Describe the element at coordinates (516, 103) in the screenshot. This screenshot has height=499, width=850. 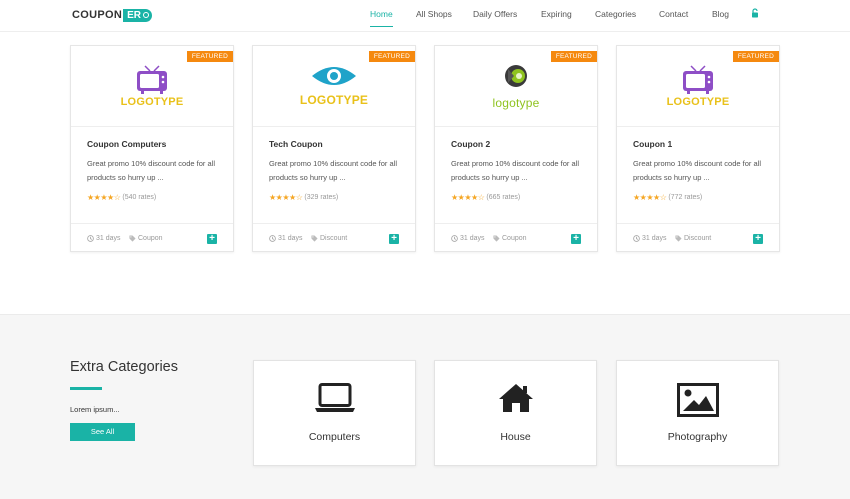
I see `logo-text: logotype` at that location.